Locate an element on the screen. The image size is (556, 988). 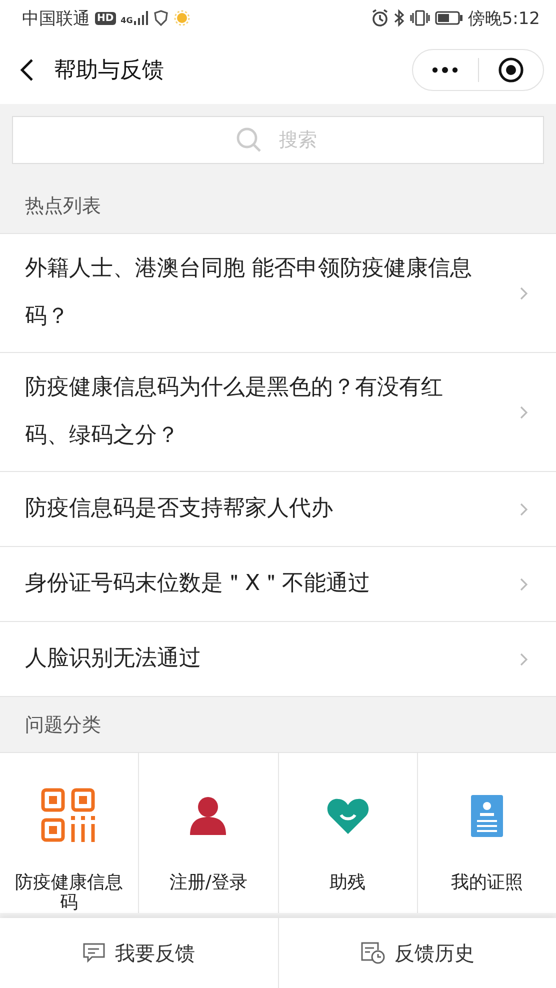
carrier-name: 中国联通 is located at coordinates (56, 19).